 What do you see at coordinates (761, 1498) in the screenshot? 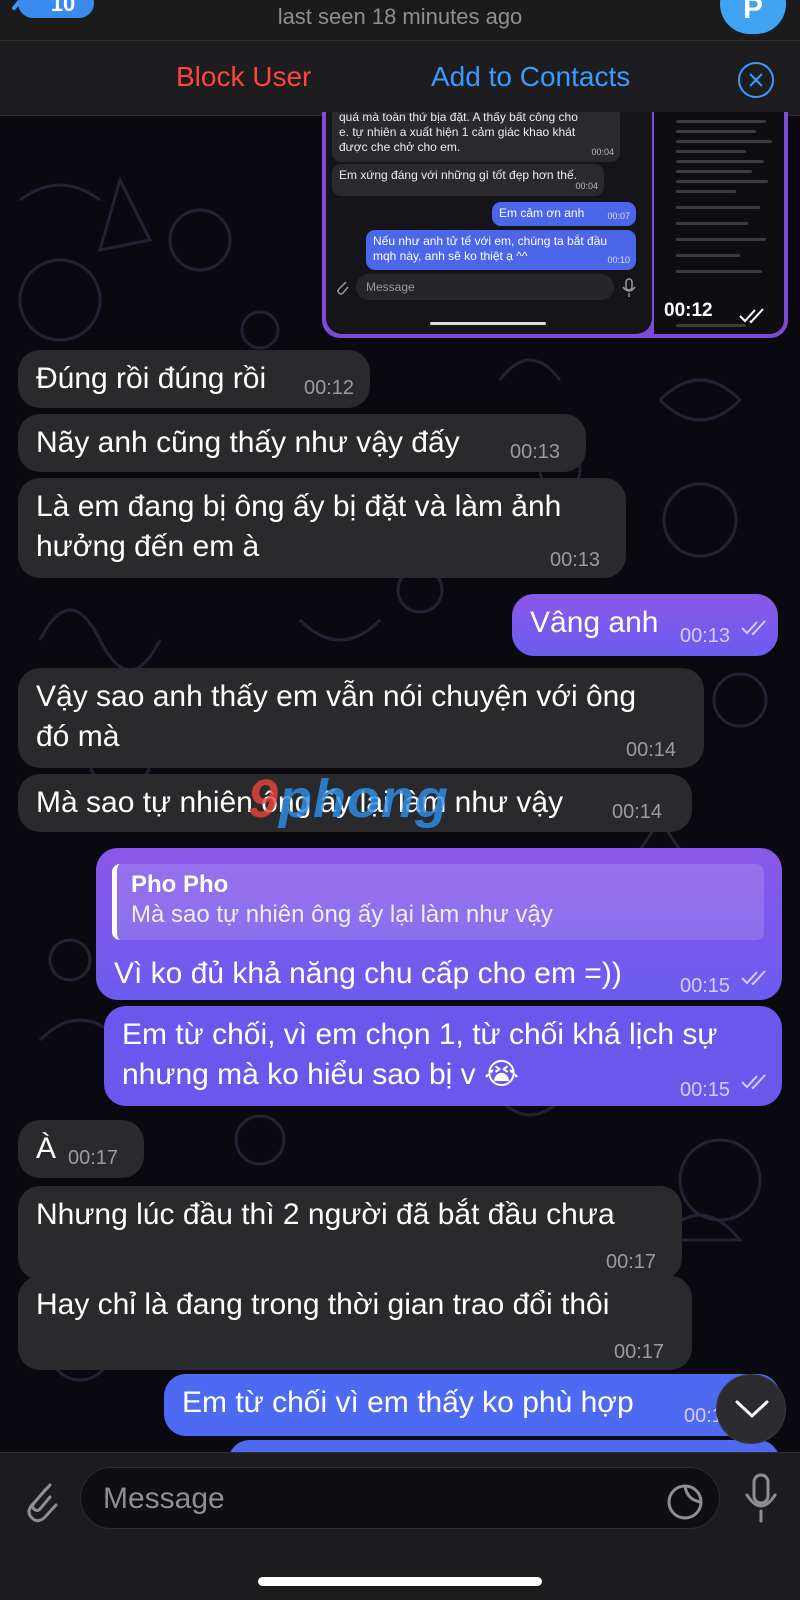
I see `microphone-icon` at bounding box center [761, 1498].